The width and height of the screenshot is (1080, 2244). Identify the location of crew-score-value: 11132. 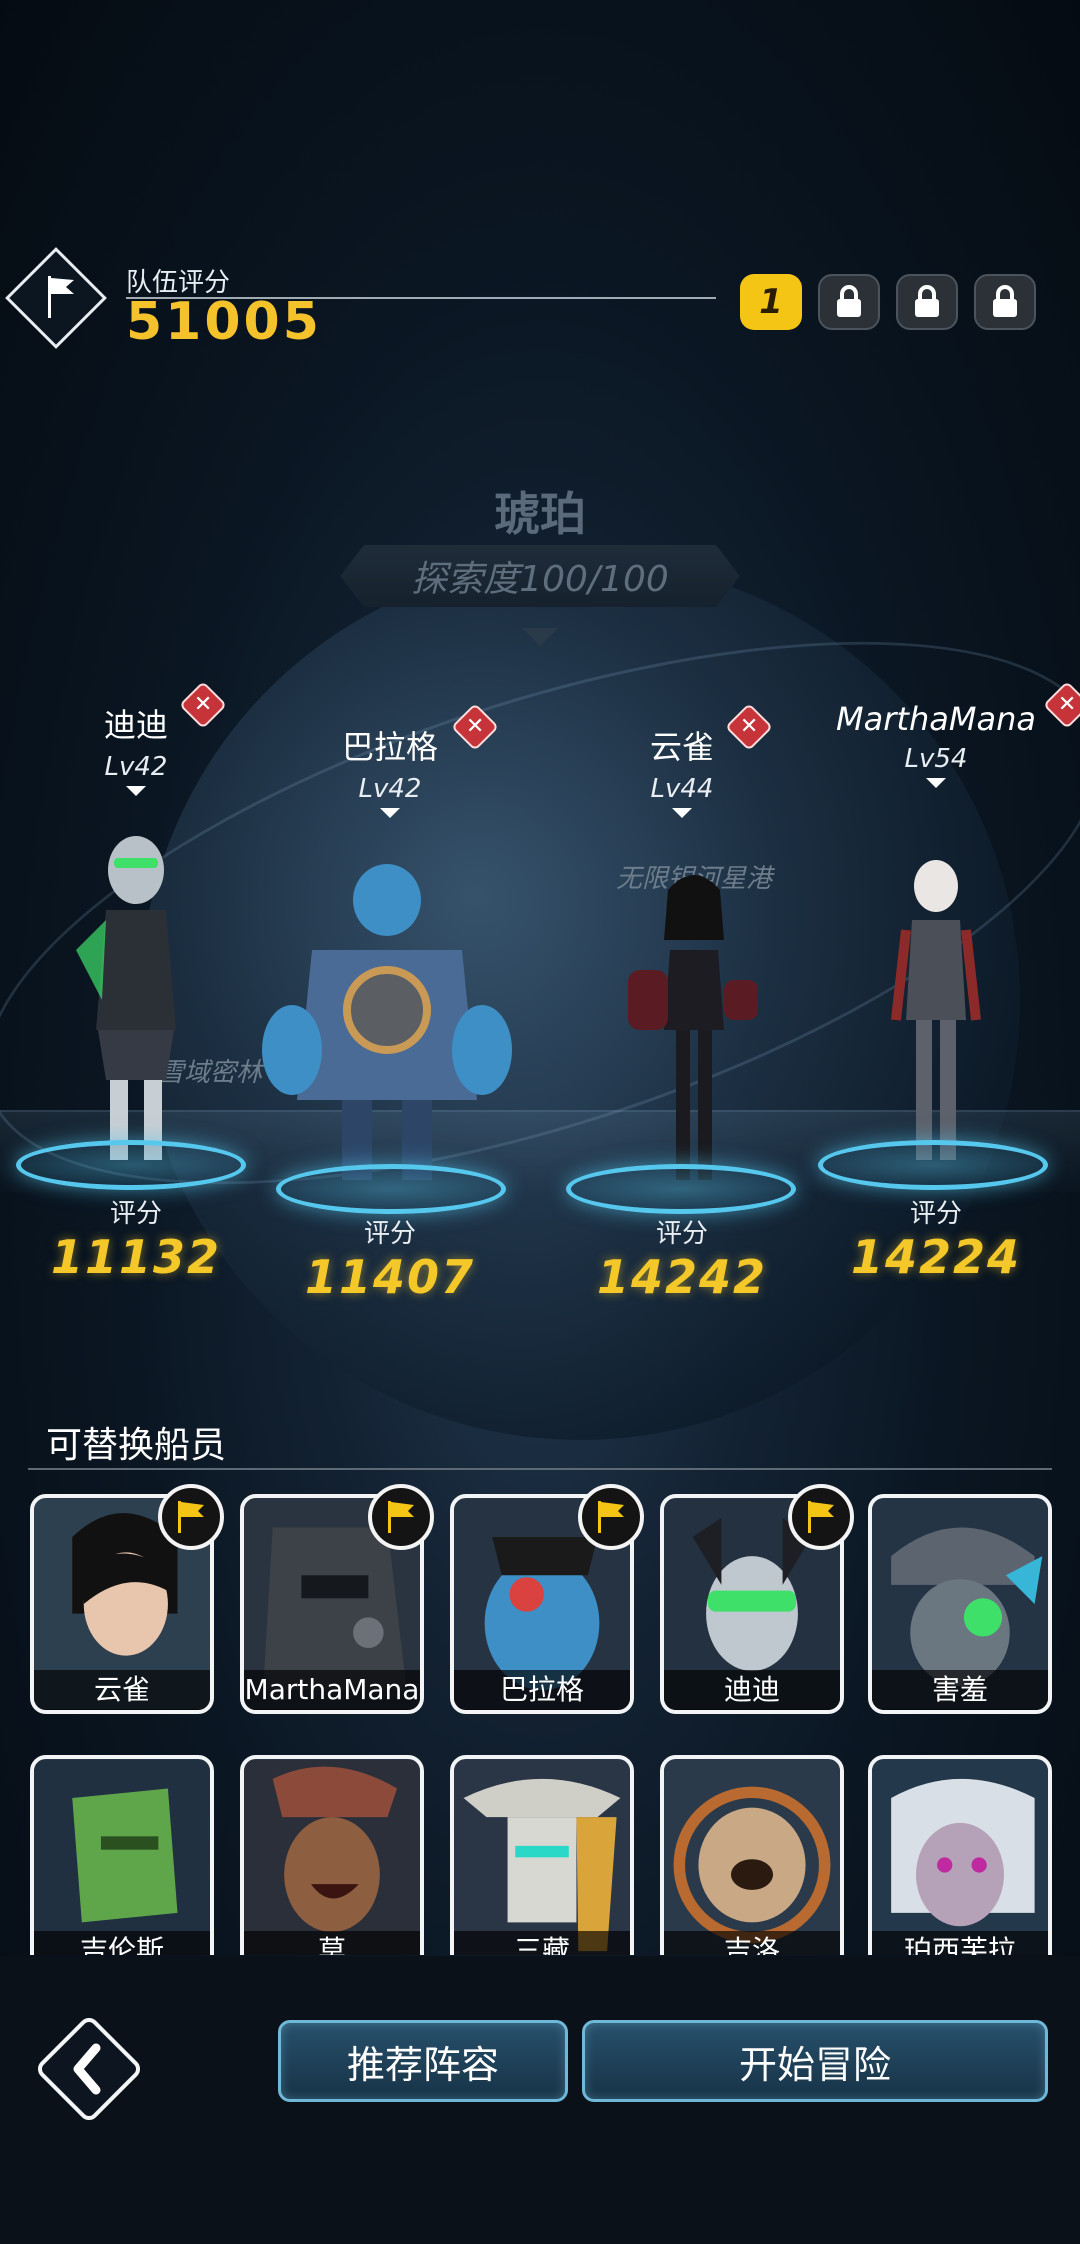
(136, 1257).